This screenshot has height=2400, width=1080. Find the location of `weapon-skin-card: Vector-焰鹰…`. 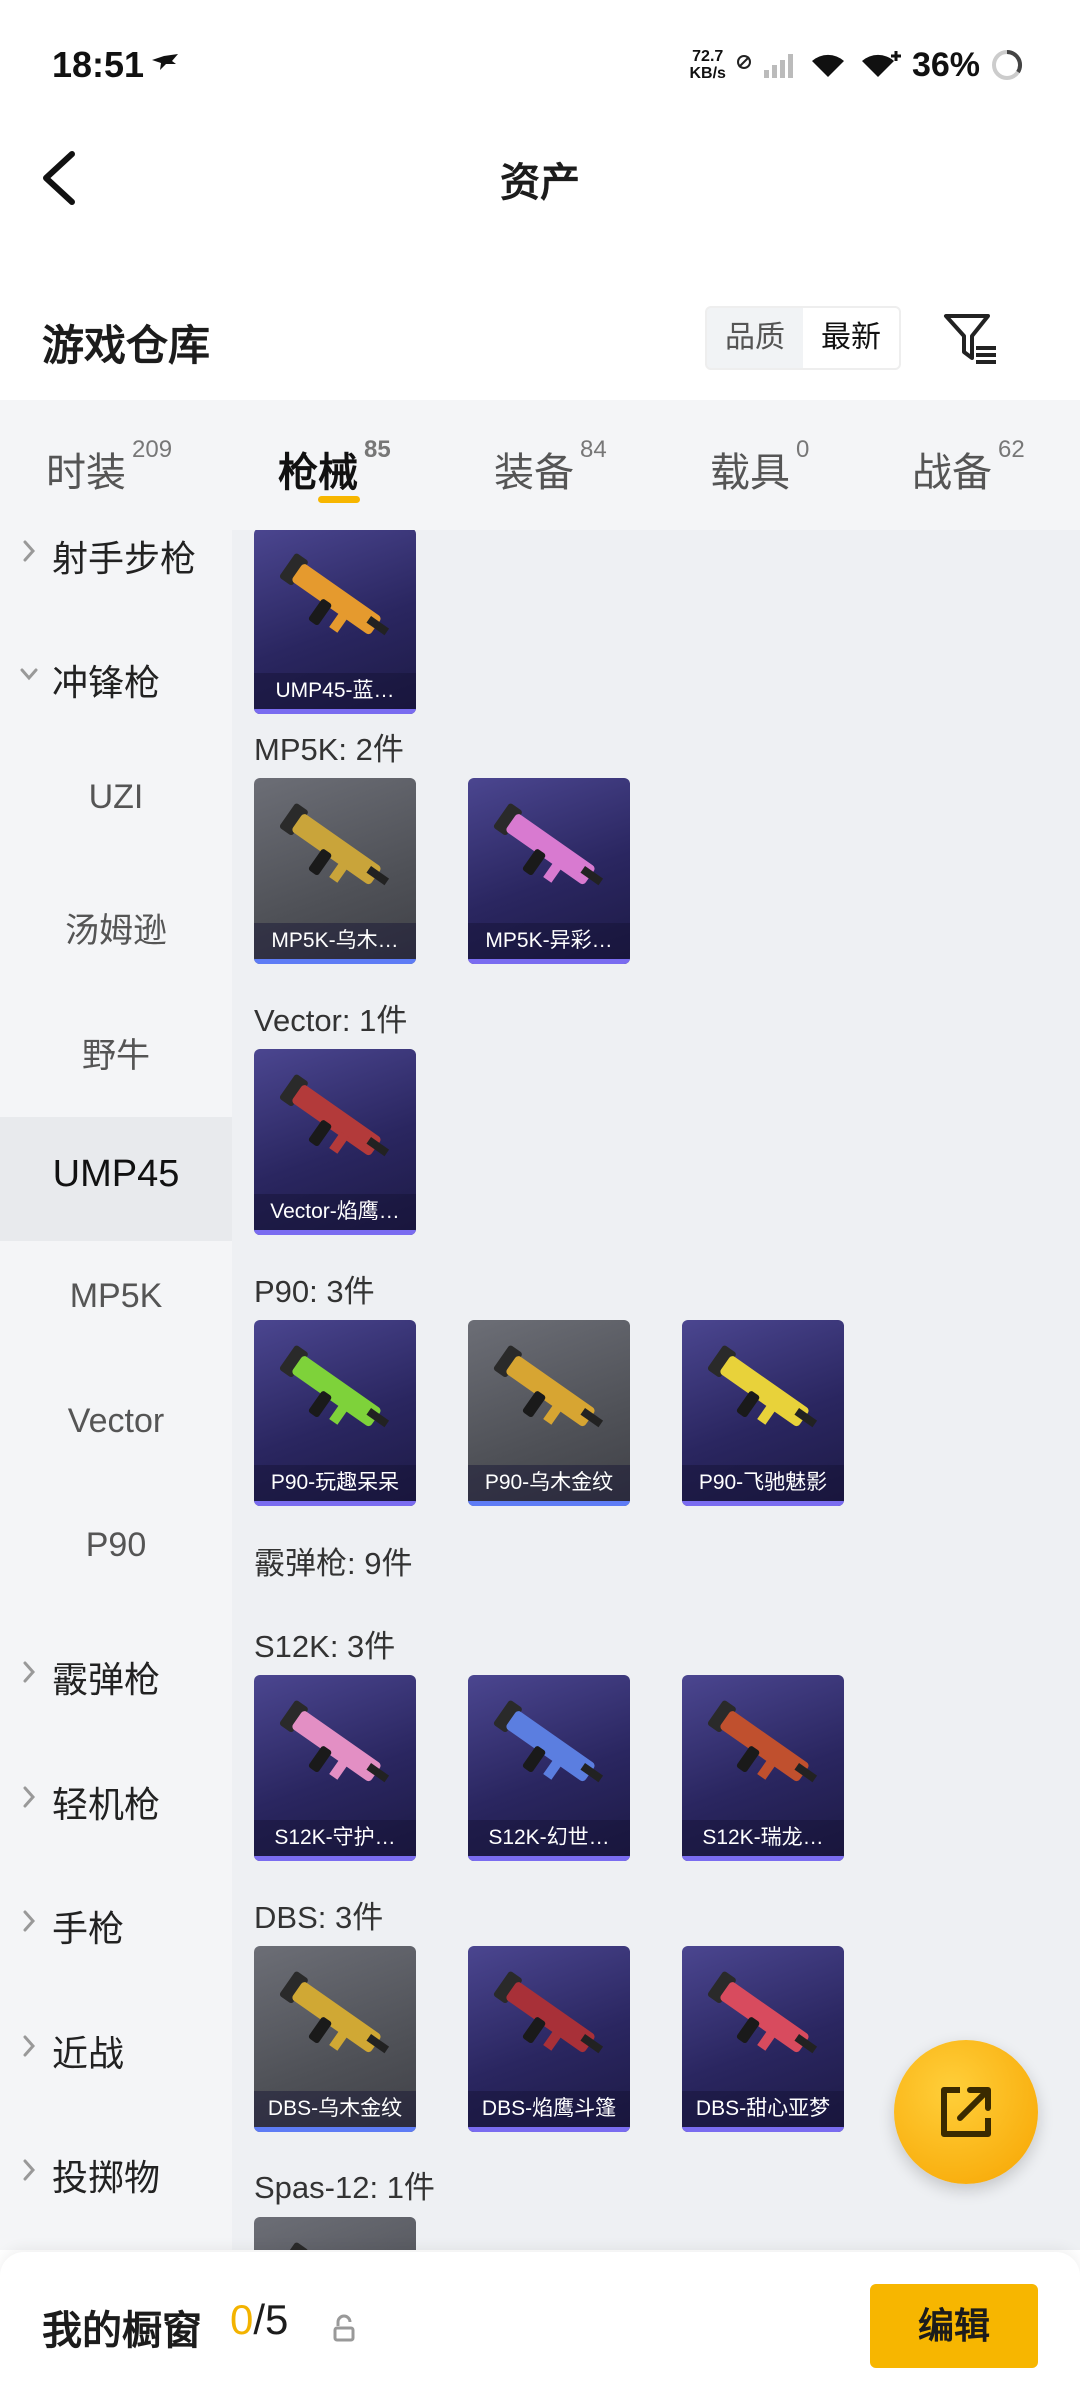

weapon-skin-card: Vector-焰鹰… is located at coordinates (335, 1142).